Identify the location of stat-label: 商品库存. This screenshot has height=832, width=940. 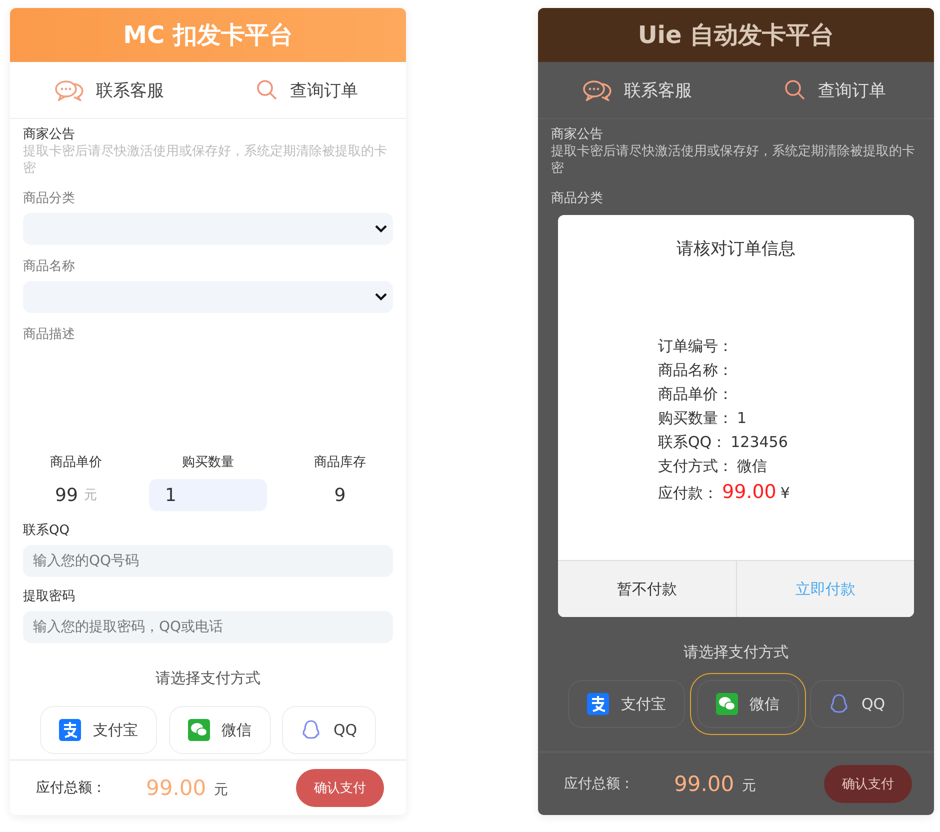
(340, 462).